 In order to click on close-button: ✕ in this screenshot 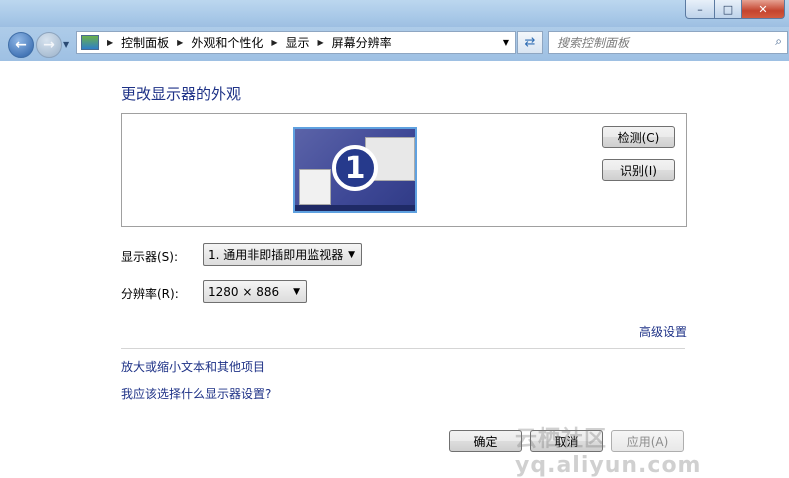, I will do `click(763, 9)`.